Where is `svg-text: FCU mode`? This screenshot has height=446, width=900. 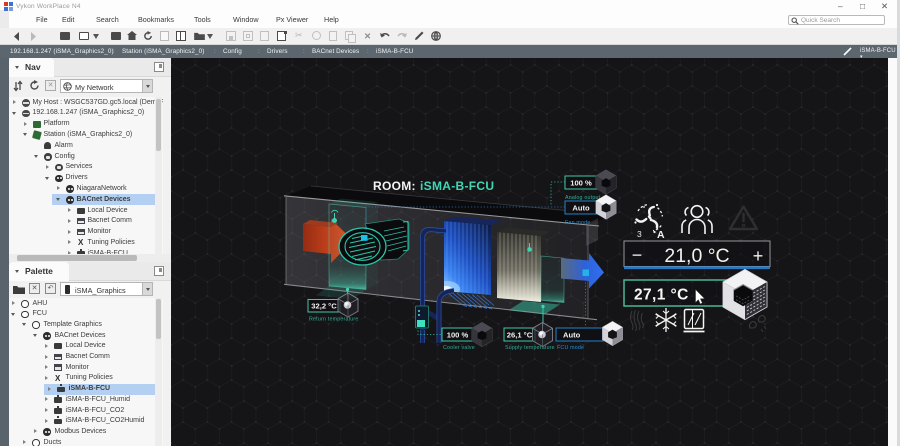
svg-text: FCU mode is located at coordinates (570, 348).